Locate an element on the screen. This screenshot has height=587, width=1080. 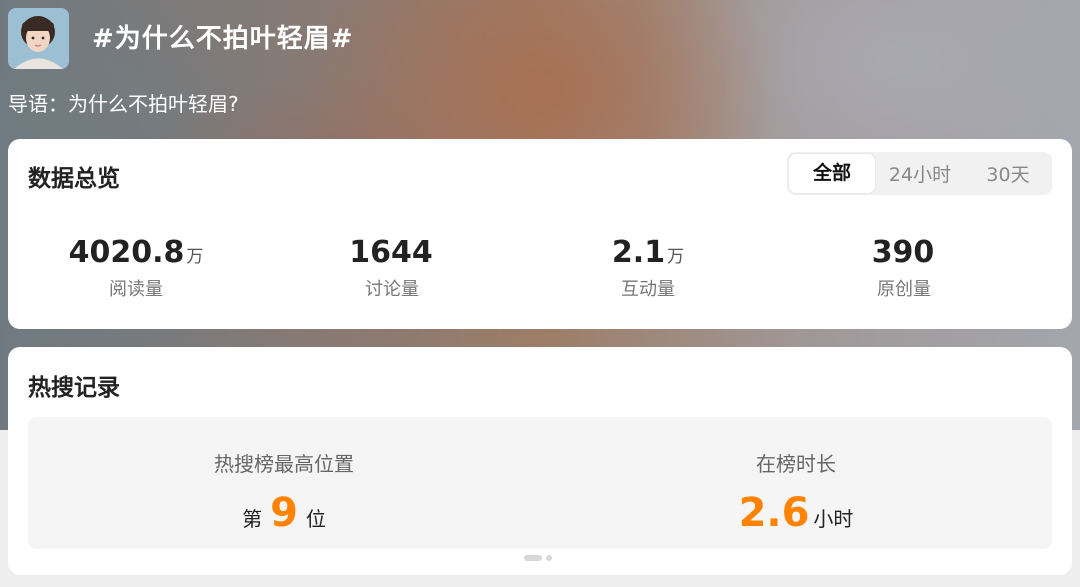
stat-interactions-number: 2.1 is located at coordinates (638, 252).